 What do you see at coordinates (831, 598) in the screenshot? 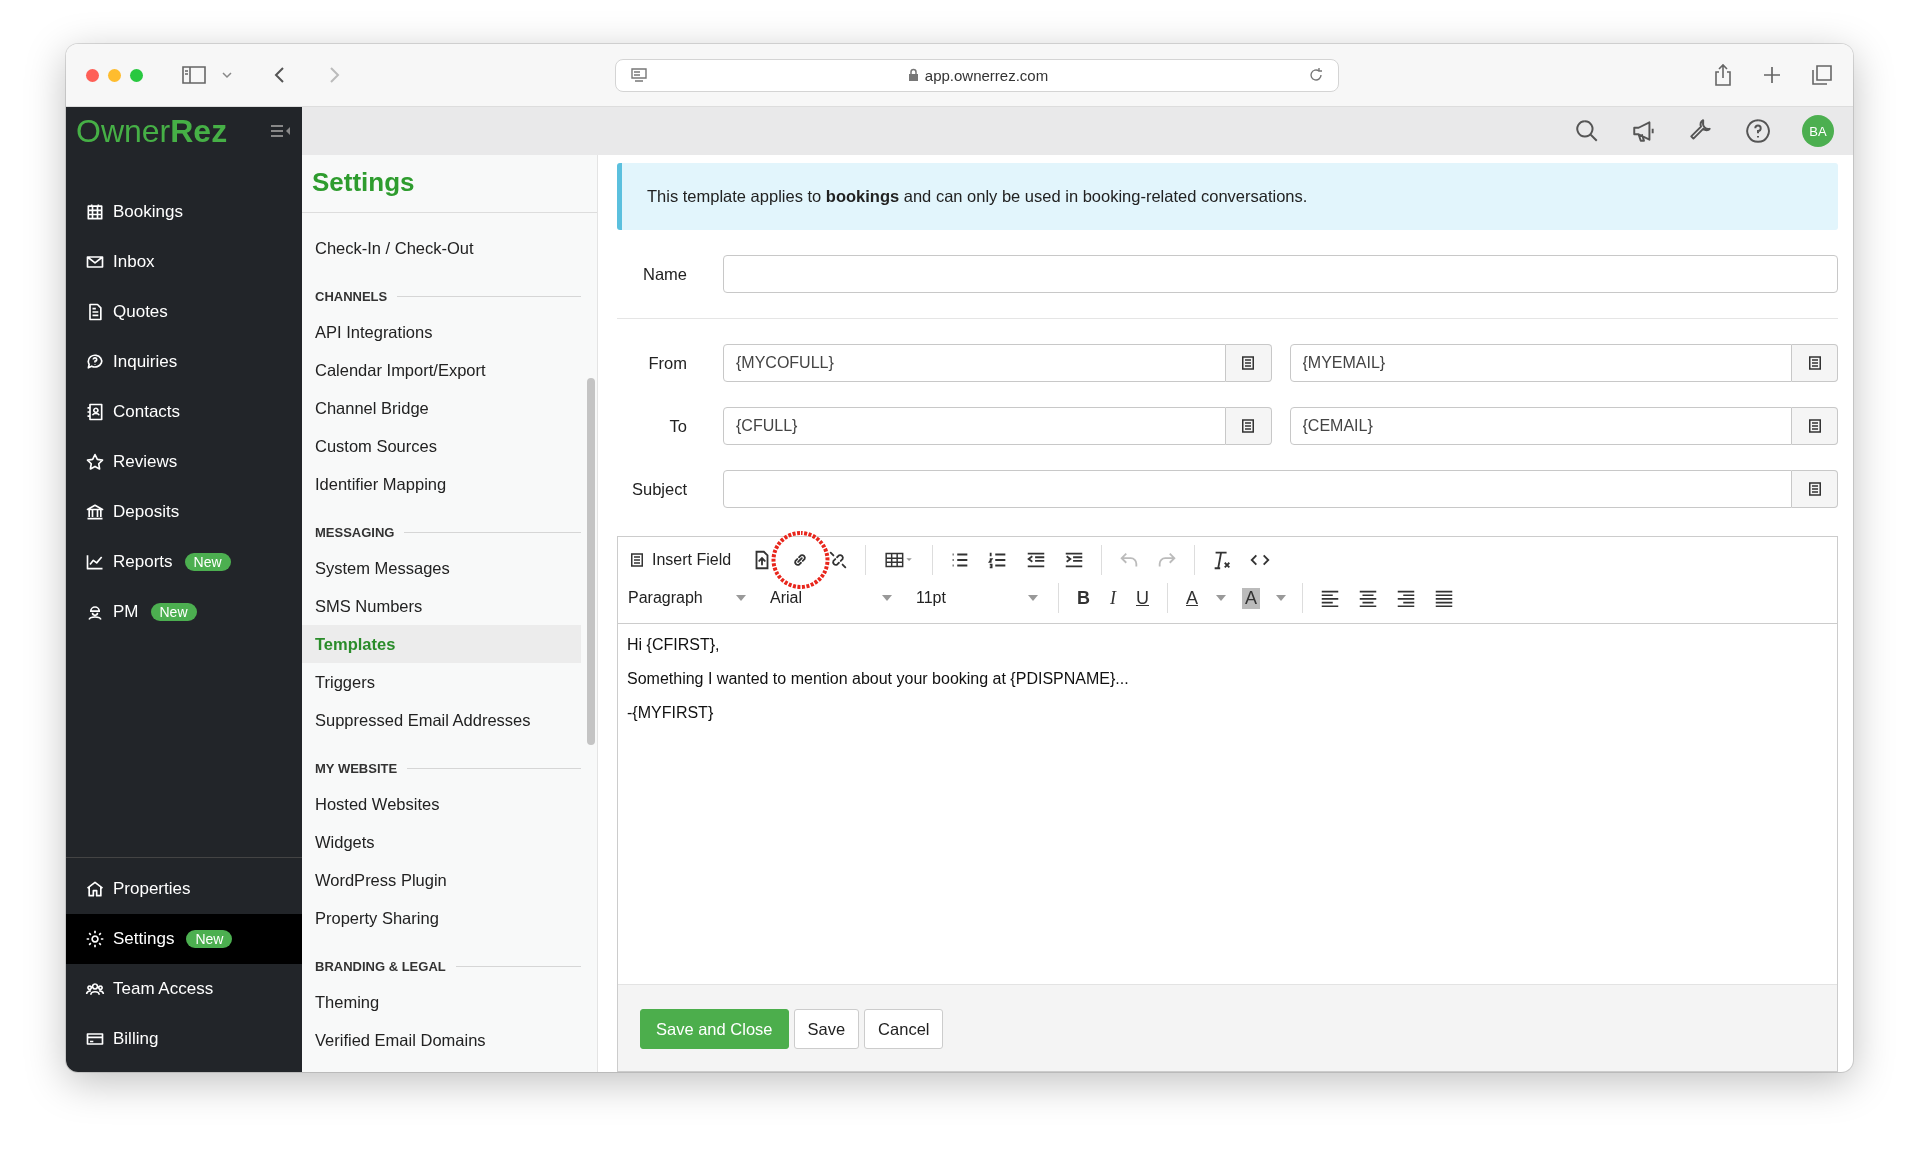
I see `font-dropdown: Arial` at bounding box center [831, 598].